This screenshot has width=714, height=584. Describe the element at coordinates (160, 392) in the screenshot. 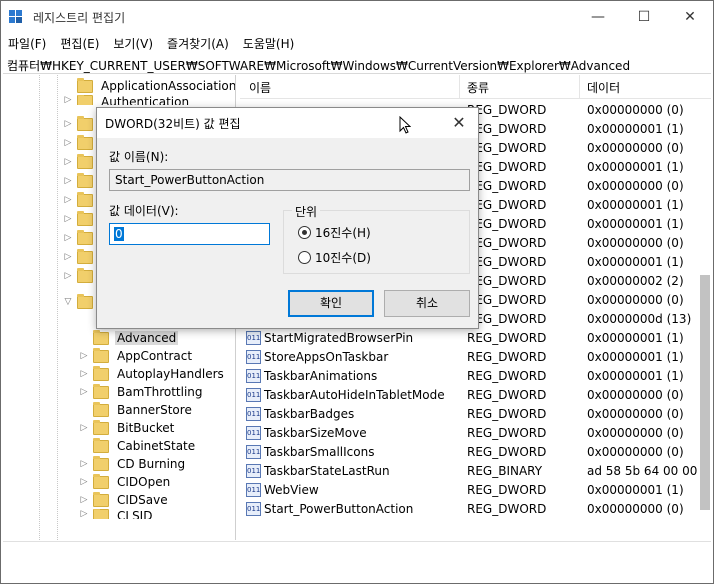

I see `tree-item-label: BamThrottling` at that location.